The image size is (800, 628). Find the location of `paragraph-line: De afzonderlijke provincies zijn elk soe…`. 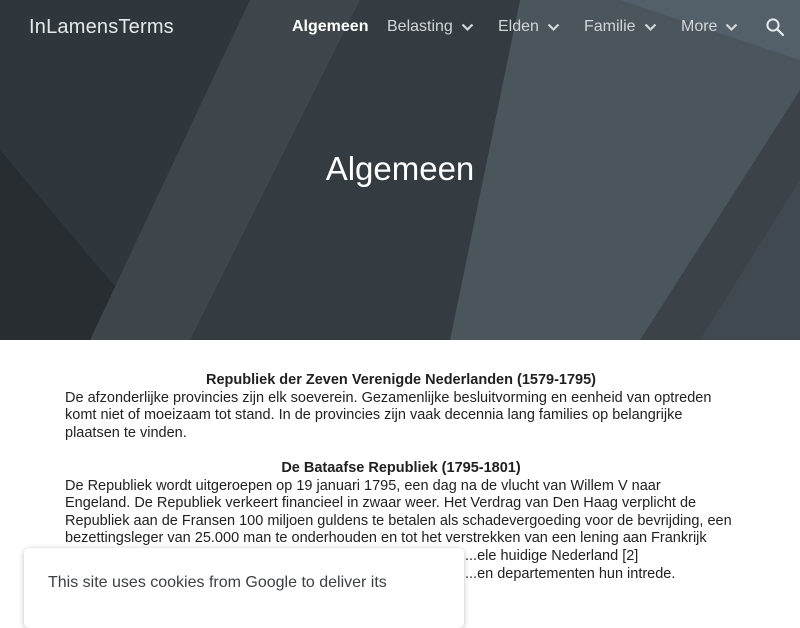

paragraph-line: De afzonderlijke provincies zijn elk soe… is located at coordinates (388, 397).